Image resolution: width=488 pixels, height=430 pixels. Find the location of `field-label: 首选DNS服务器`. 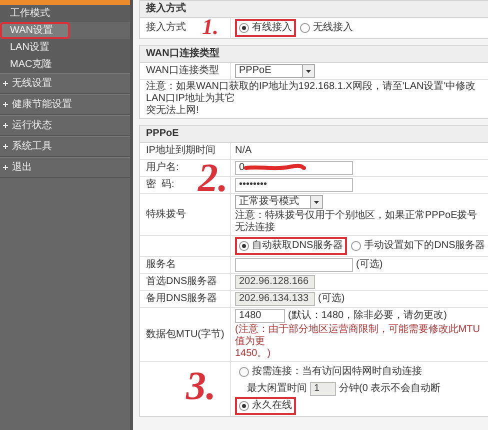

field-label: 首选DNS服务器 is located at coordinates (182, 282).